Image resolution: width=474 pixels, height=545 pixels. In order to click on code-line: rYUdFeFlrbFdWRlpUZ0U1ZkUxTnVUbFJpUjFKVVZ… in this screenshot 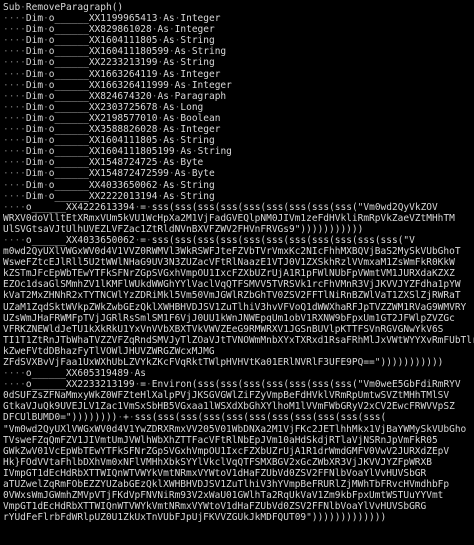, I will do `click(195, 518)`.